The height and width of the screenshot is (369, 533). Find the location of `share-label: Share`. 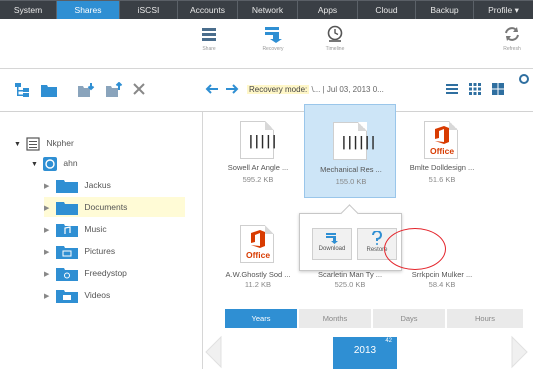

share-label: Share is located at coordinates (209, 49).